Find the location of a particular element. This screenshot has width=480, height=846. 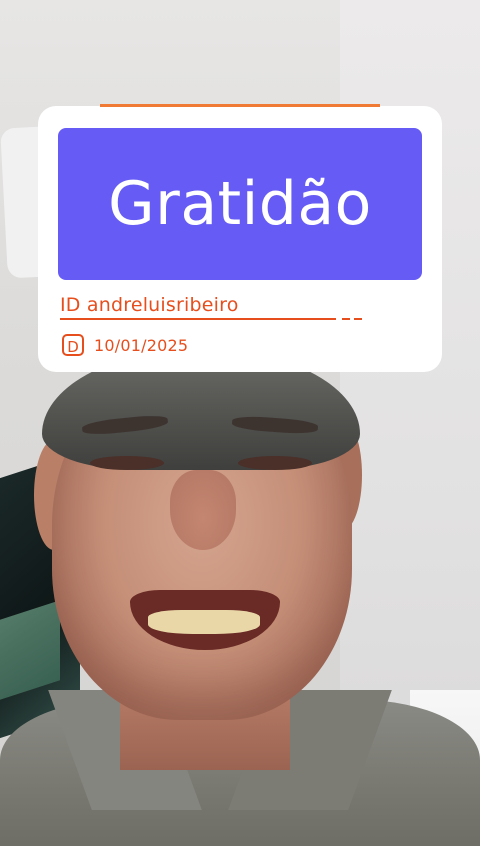

sticker-date: 10/01/2025 is located at coordinates (141, 345).